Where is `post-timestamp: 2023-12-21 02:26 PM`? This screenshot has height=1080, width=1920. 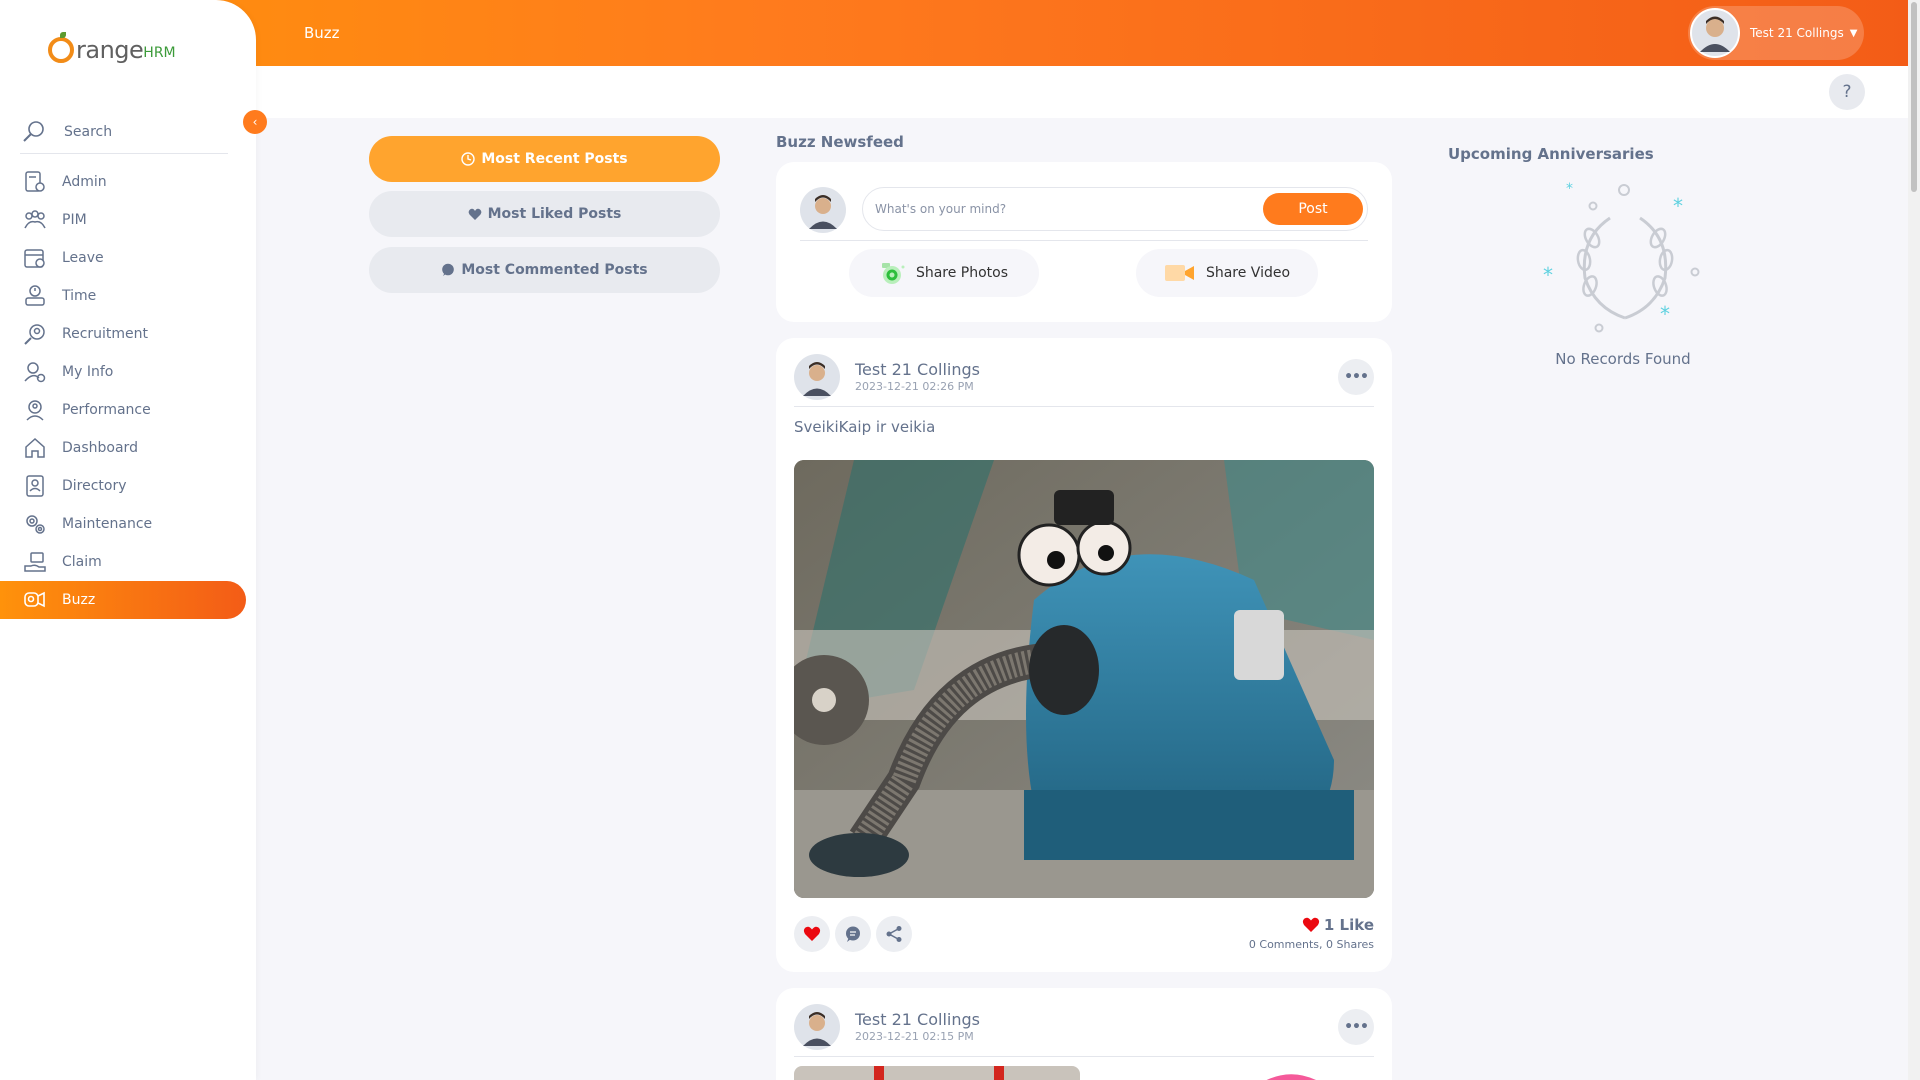 post-timestamp: 2023-12-21 02:26 PM is located at coordinates (914, 386).